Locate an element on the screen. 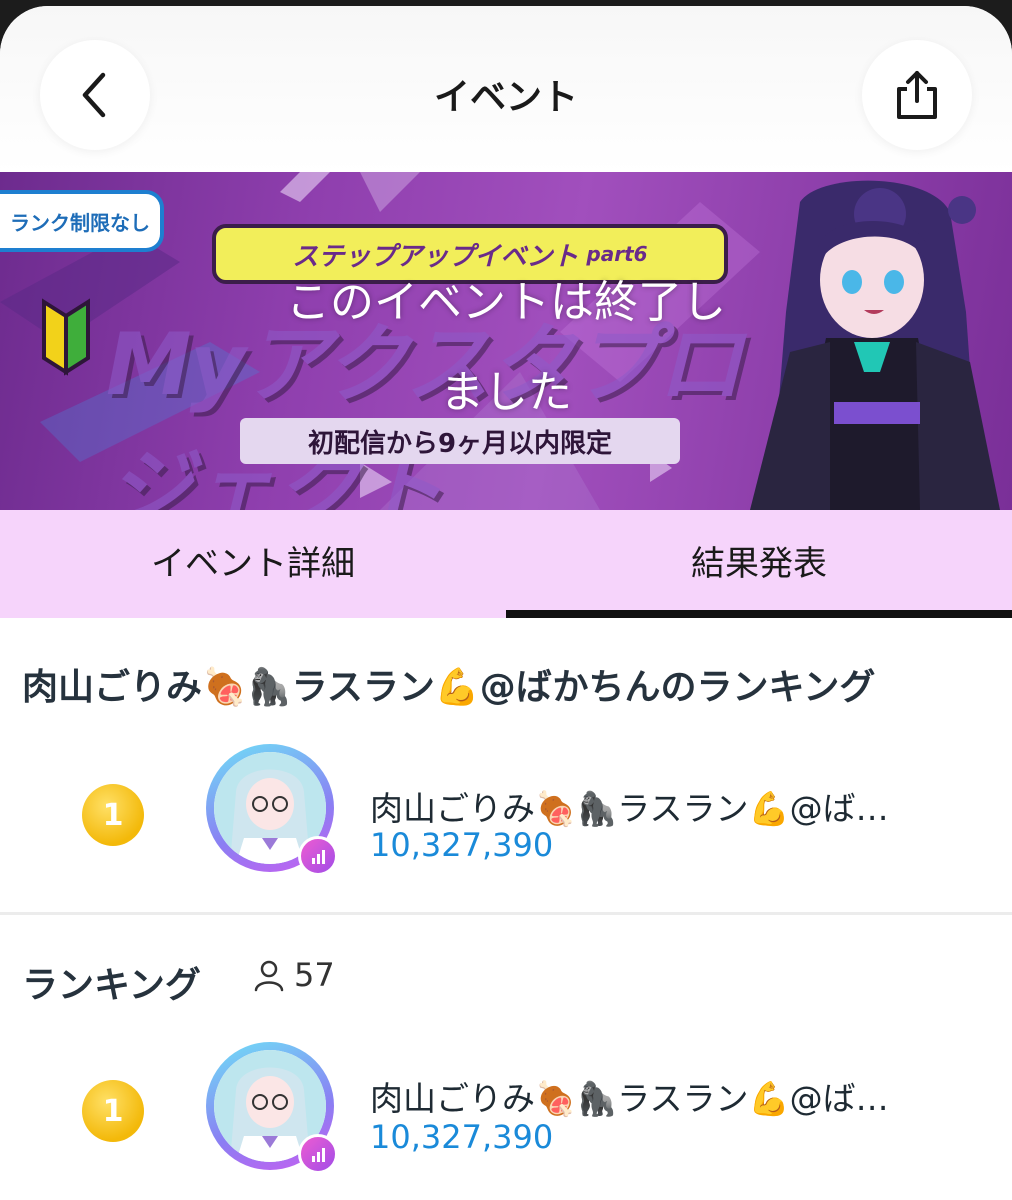  participant-count-value: 57 is located at coordinates (314, 975).